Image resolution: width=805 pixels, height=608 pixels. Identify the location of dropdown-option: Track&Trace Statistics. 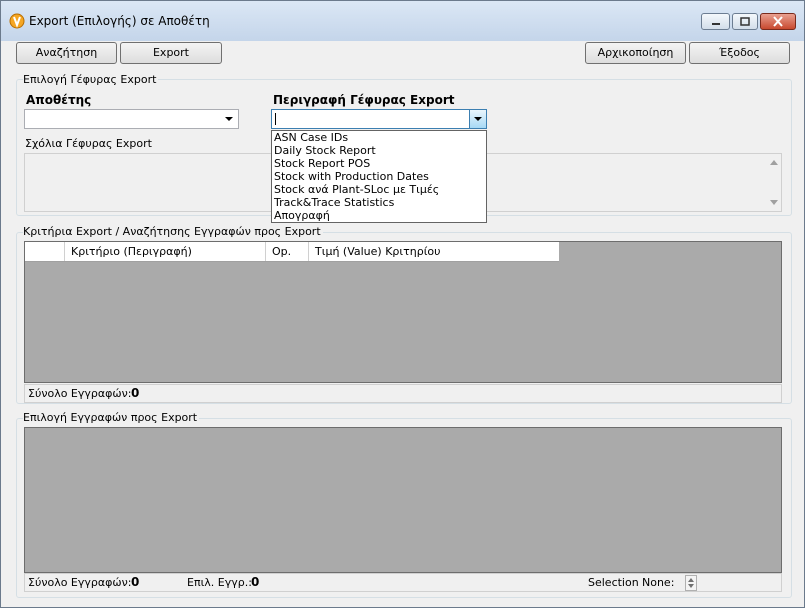
(379, 202).